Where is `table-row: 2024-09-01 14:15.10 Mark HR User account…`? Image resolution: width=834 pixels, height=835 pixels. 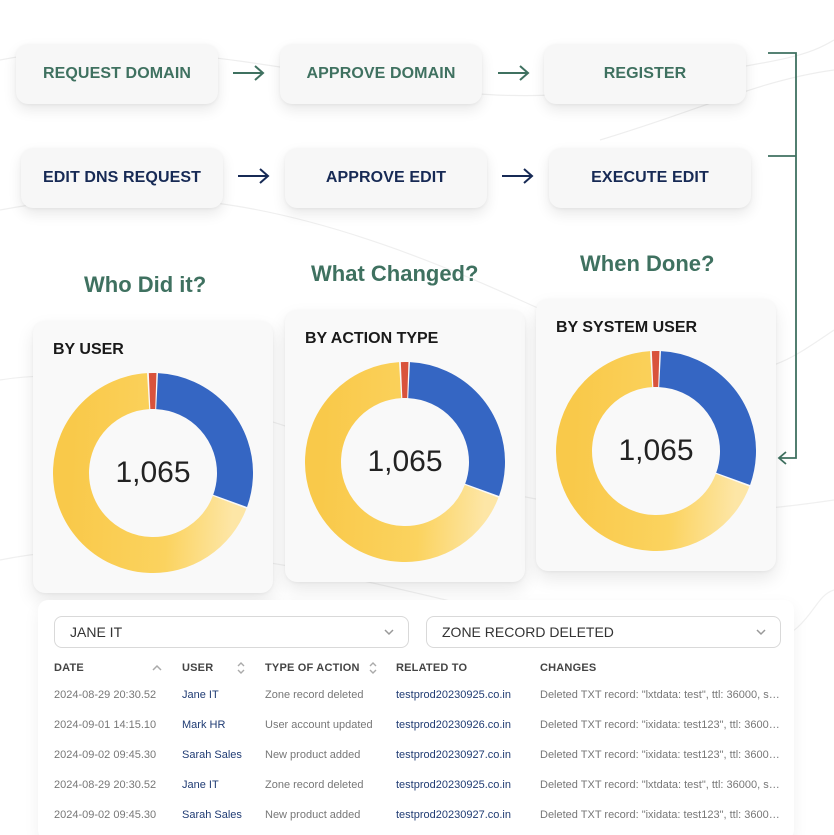 table-row: 2024-09-01 14:15.10 Mark HR User account… is located at coordinates (416, 734).